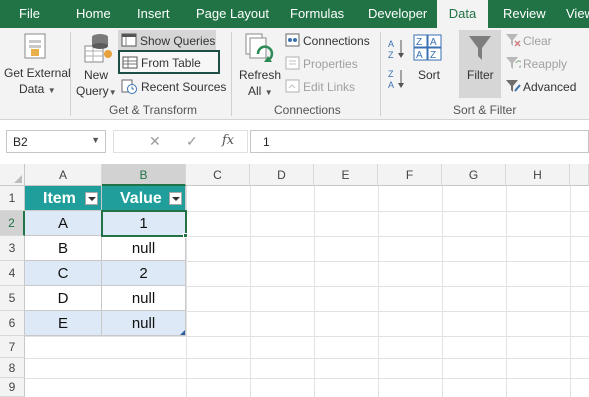  What do you see at coordinates (192, 141) in the screenshot?
I see `enter-icon: ✓` at bounding box center [192, 141].